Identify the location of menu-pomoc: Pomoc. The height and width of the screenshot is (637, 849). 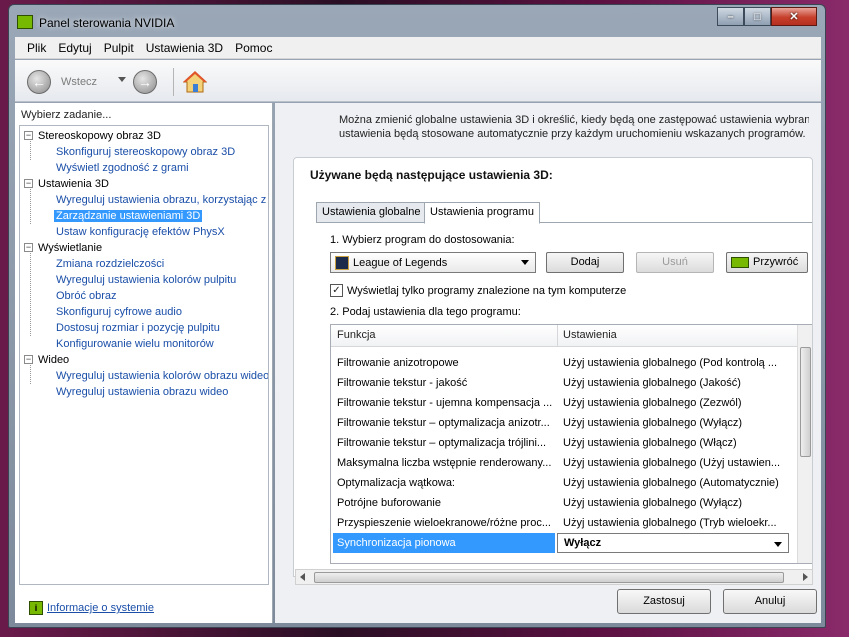
(253, 48).